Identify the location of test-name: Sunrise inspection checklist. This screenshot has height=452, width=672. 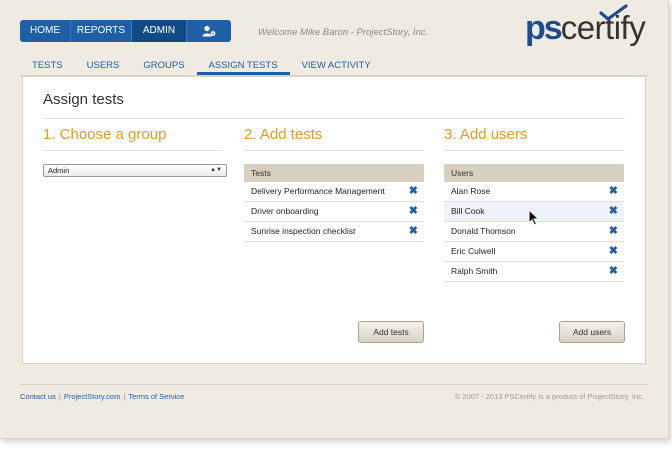
(303, 231).